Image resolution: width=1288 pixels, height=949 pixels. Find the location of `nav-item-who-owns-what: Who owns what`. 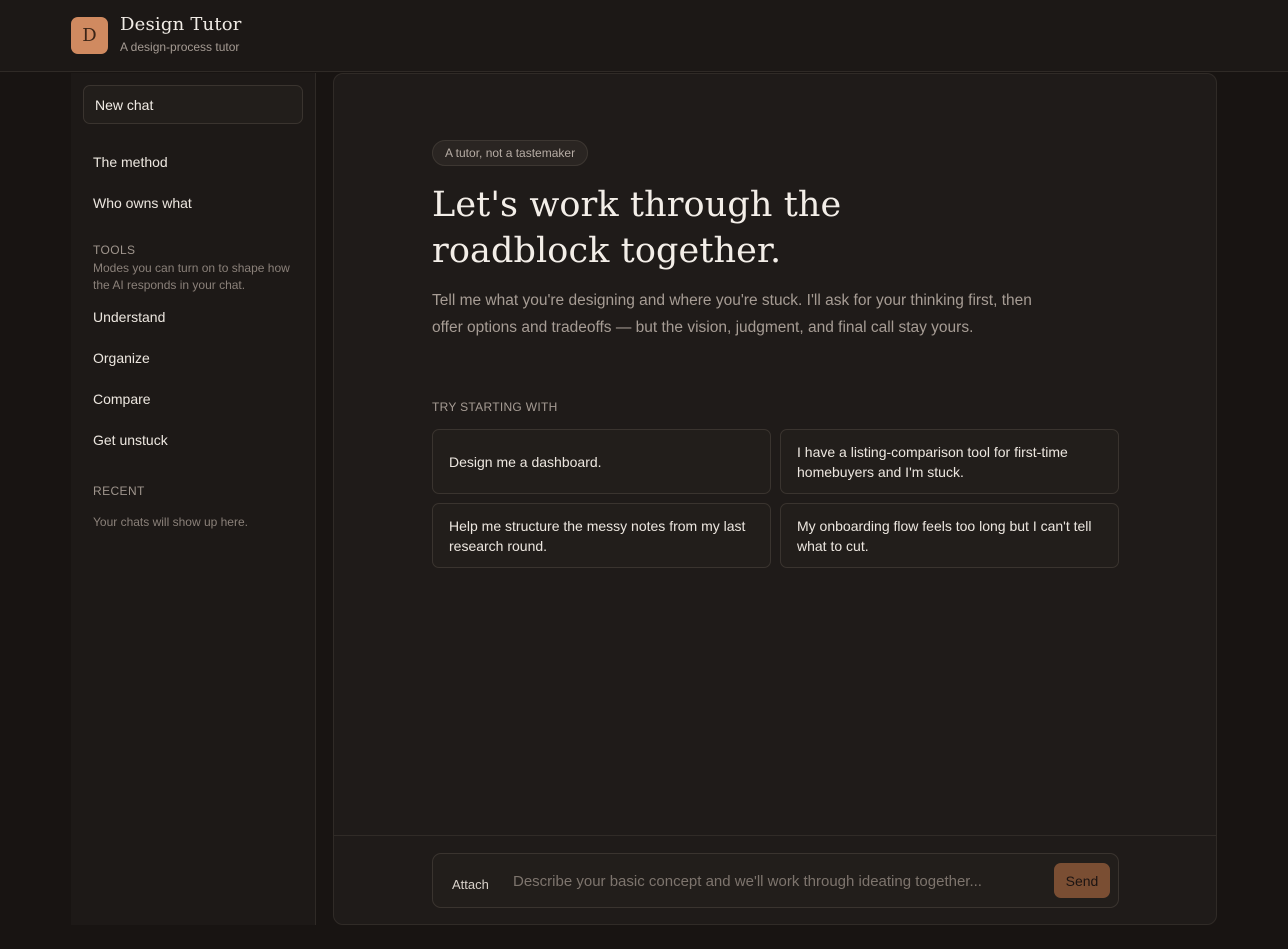

nav-item-who-owns-what: Who owns what is located at coordinates (142, 203).